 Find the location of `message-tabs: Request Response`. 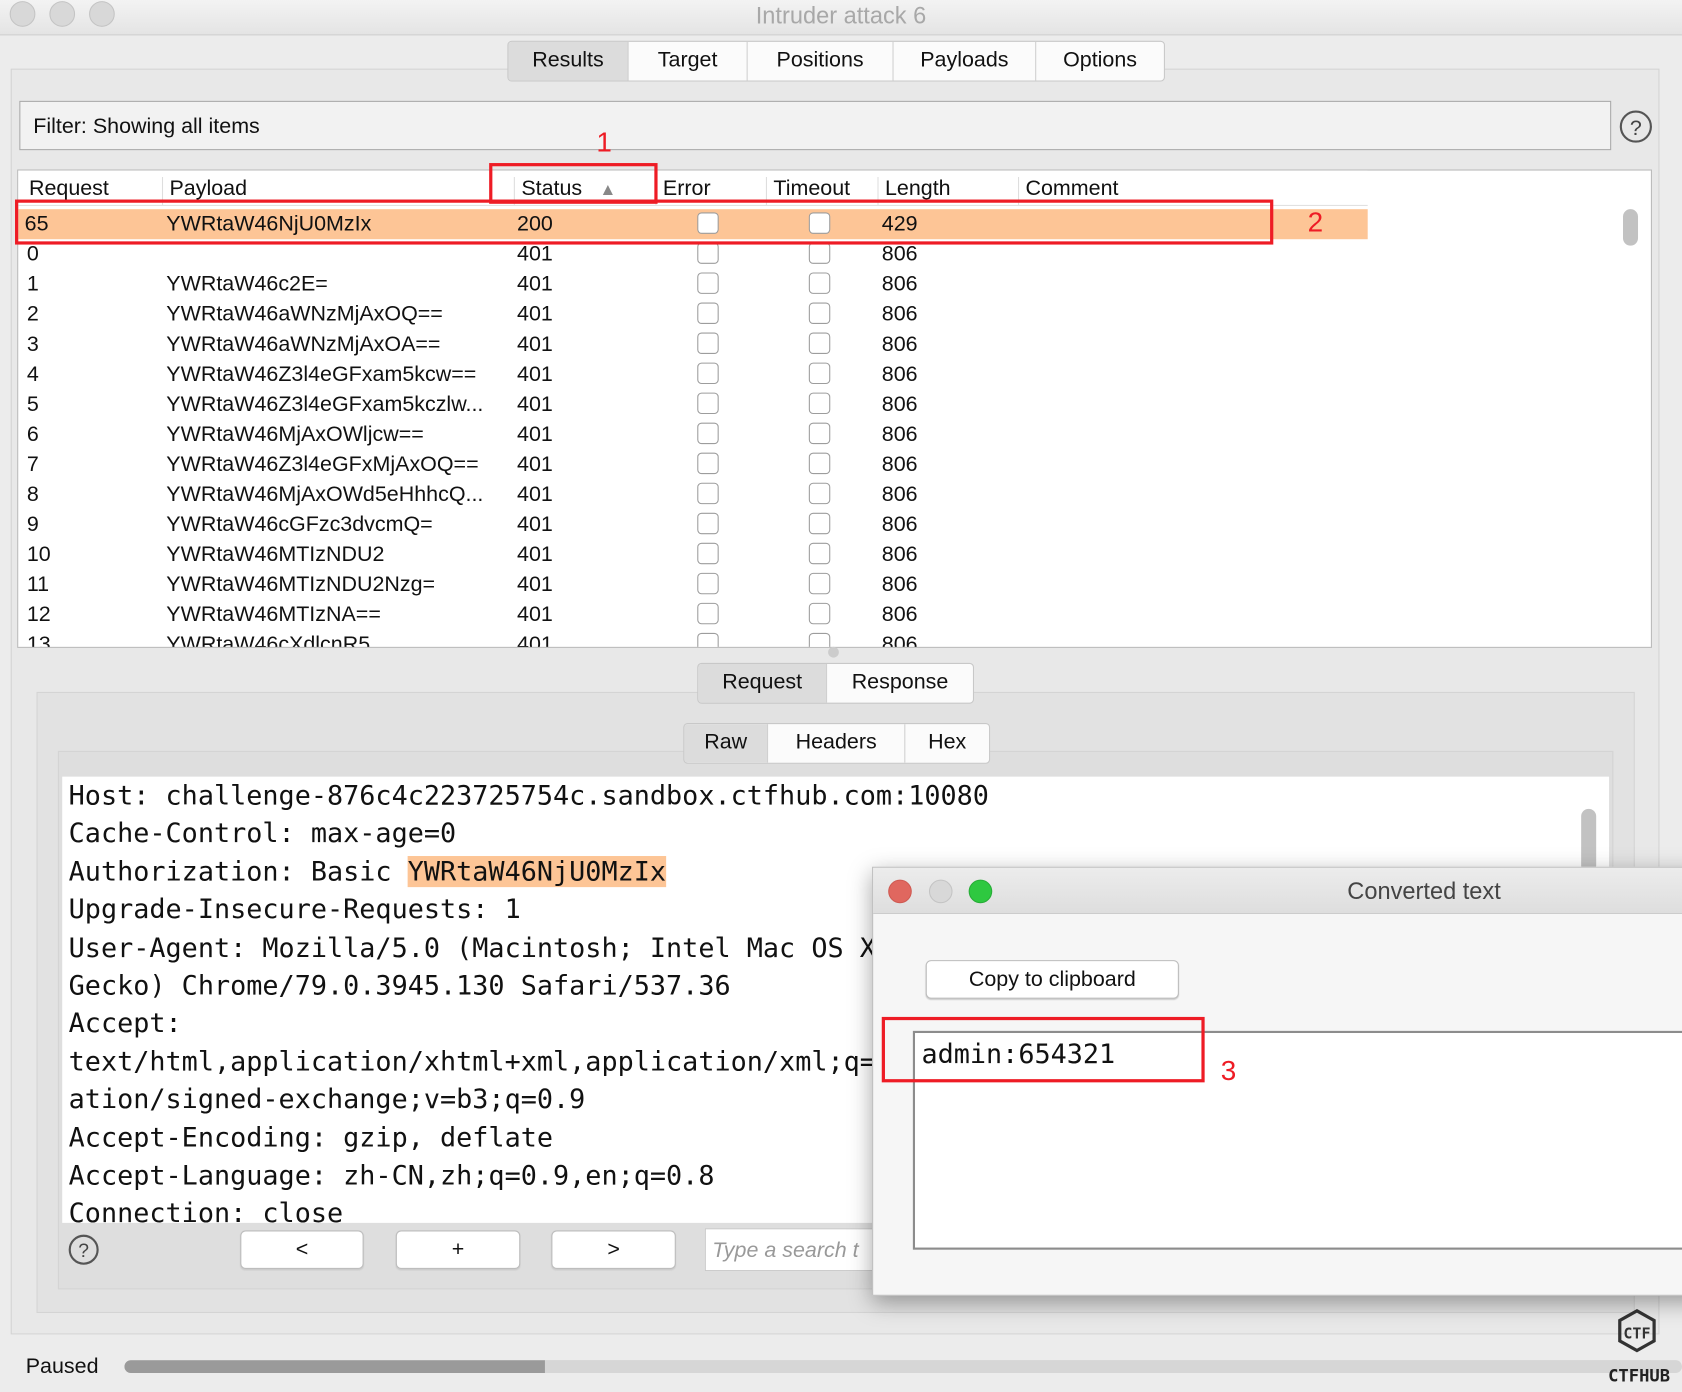

message-tabs: Request Response is located at coordinates (836, 683).